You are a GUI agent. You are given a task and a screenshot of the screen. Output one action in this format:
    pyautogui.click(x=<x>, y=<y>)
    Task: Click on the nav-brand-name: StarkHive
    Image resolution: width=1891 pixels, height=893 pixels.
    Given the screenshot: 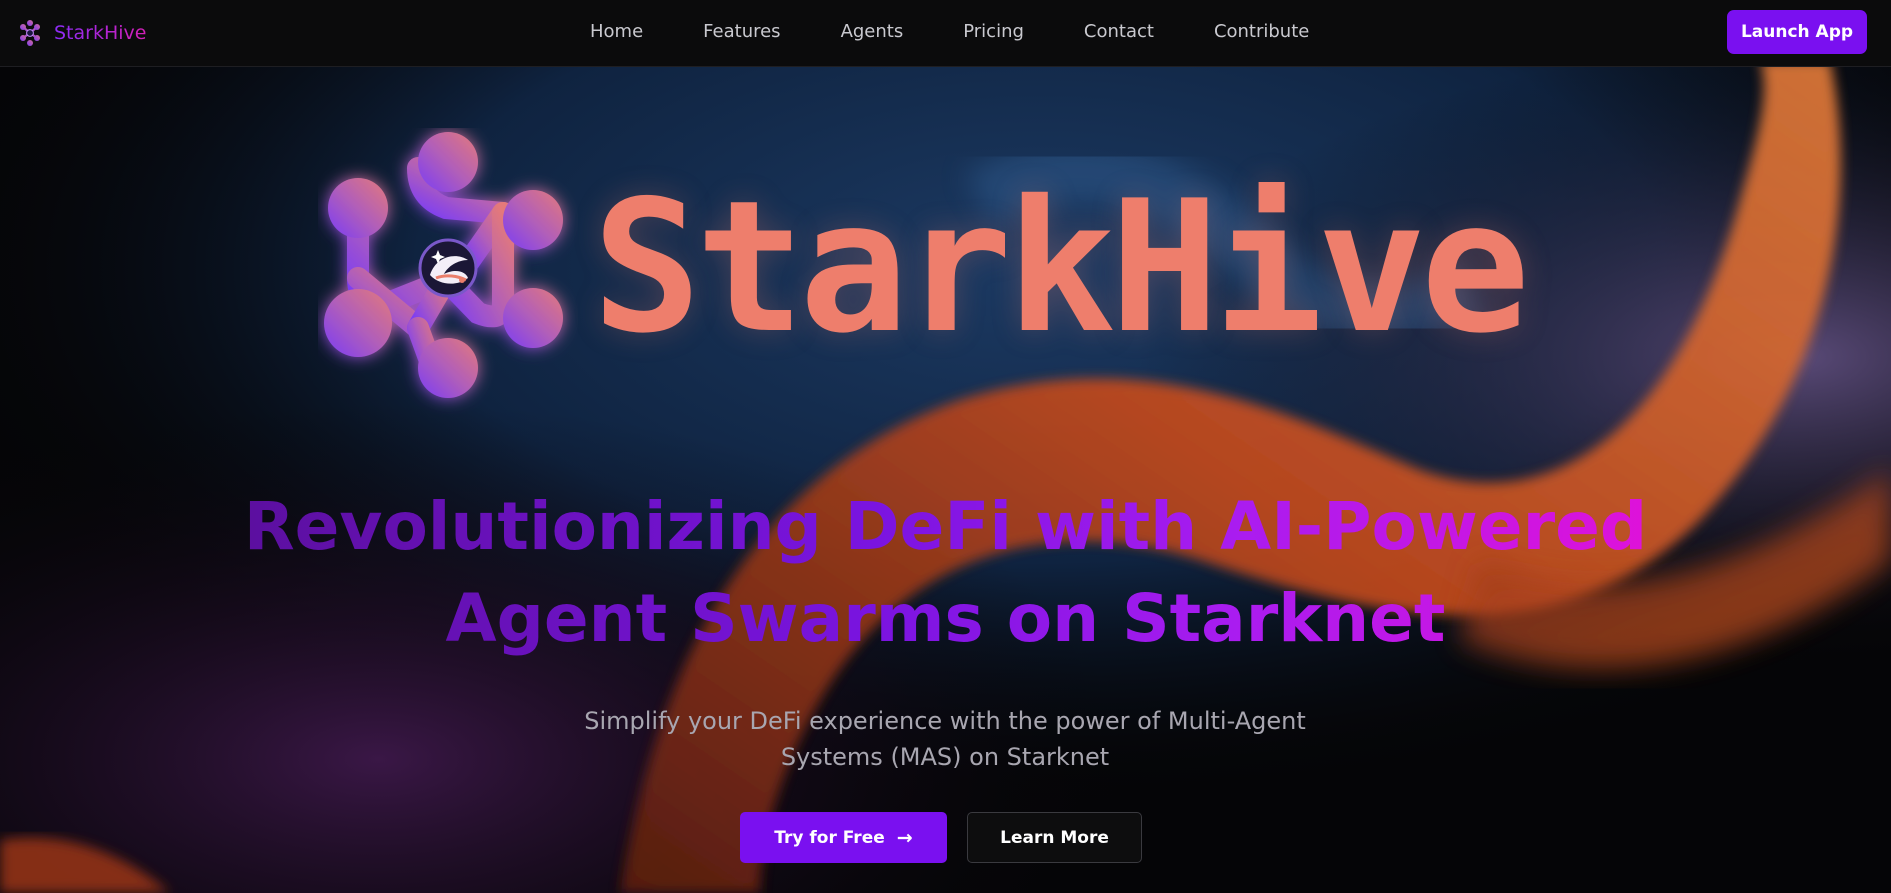 What is the action you would take?
    pyautogui.click(x=100, y=33)
    